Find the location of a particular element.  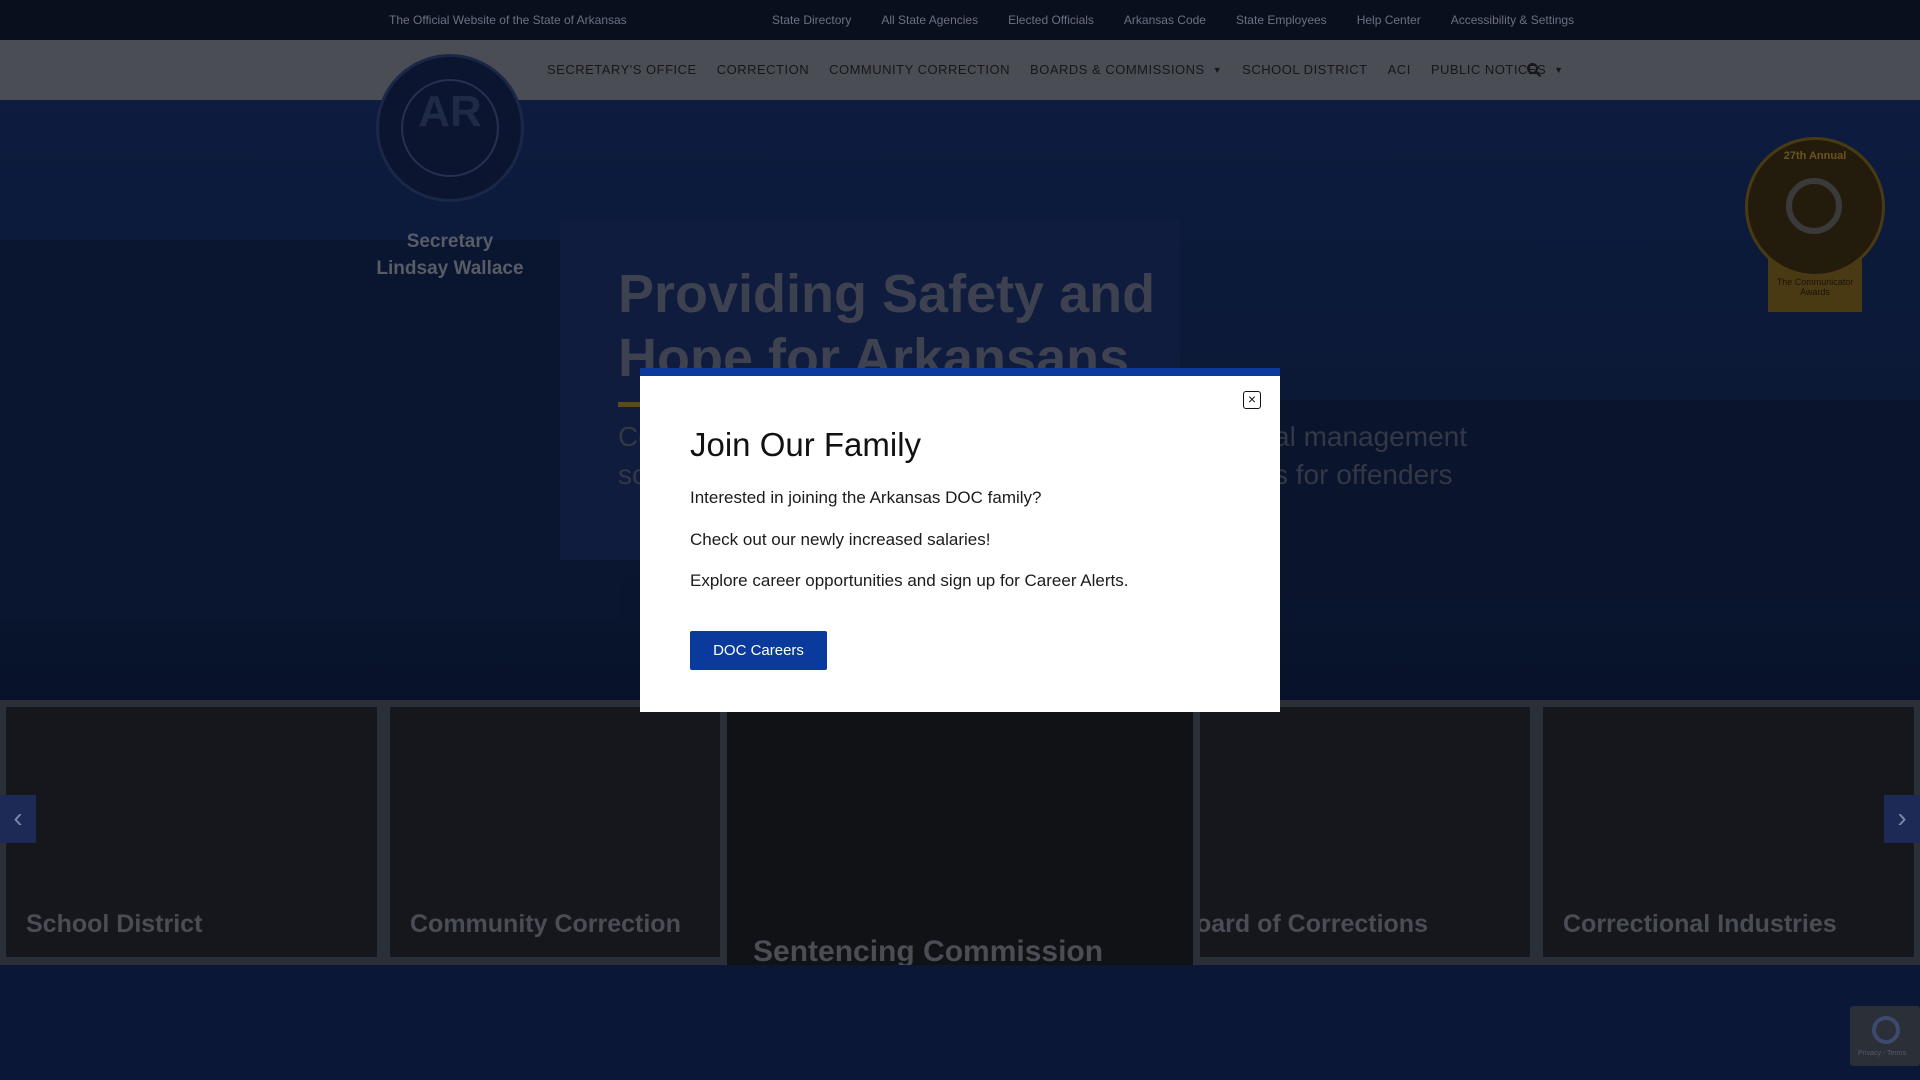

modal-text: Check out our newly increased salaries! is located at coordinates (840, 539).